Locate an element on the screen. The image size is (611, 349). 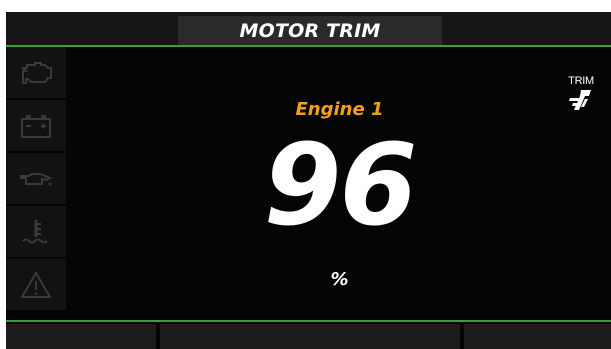
engine-label: Engine 1 is located at coordinates (339, 109).